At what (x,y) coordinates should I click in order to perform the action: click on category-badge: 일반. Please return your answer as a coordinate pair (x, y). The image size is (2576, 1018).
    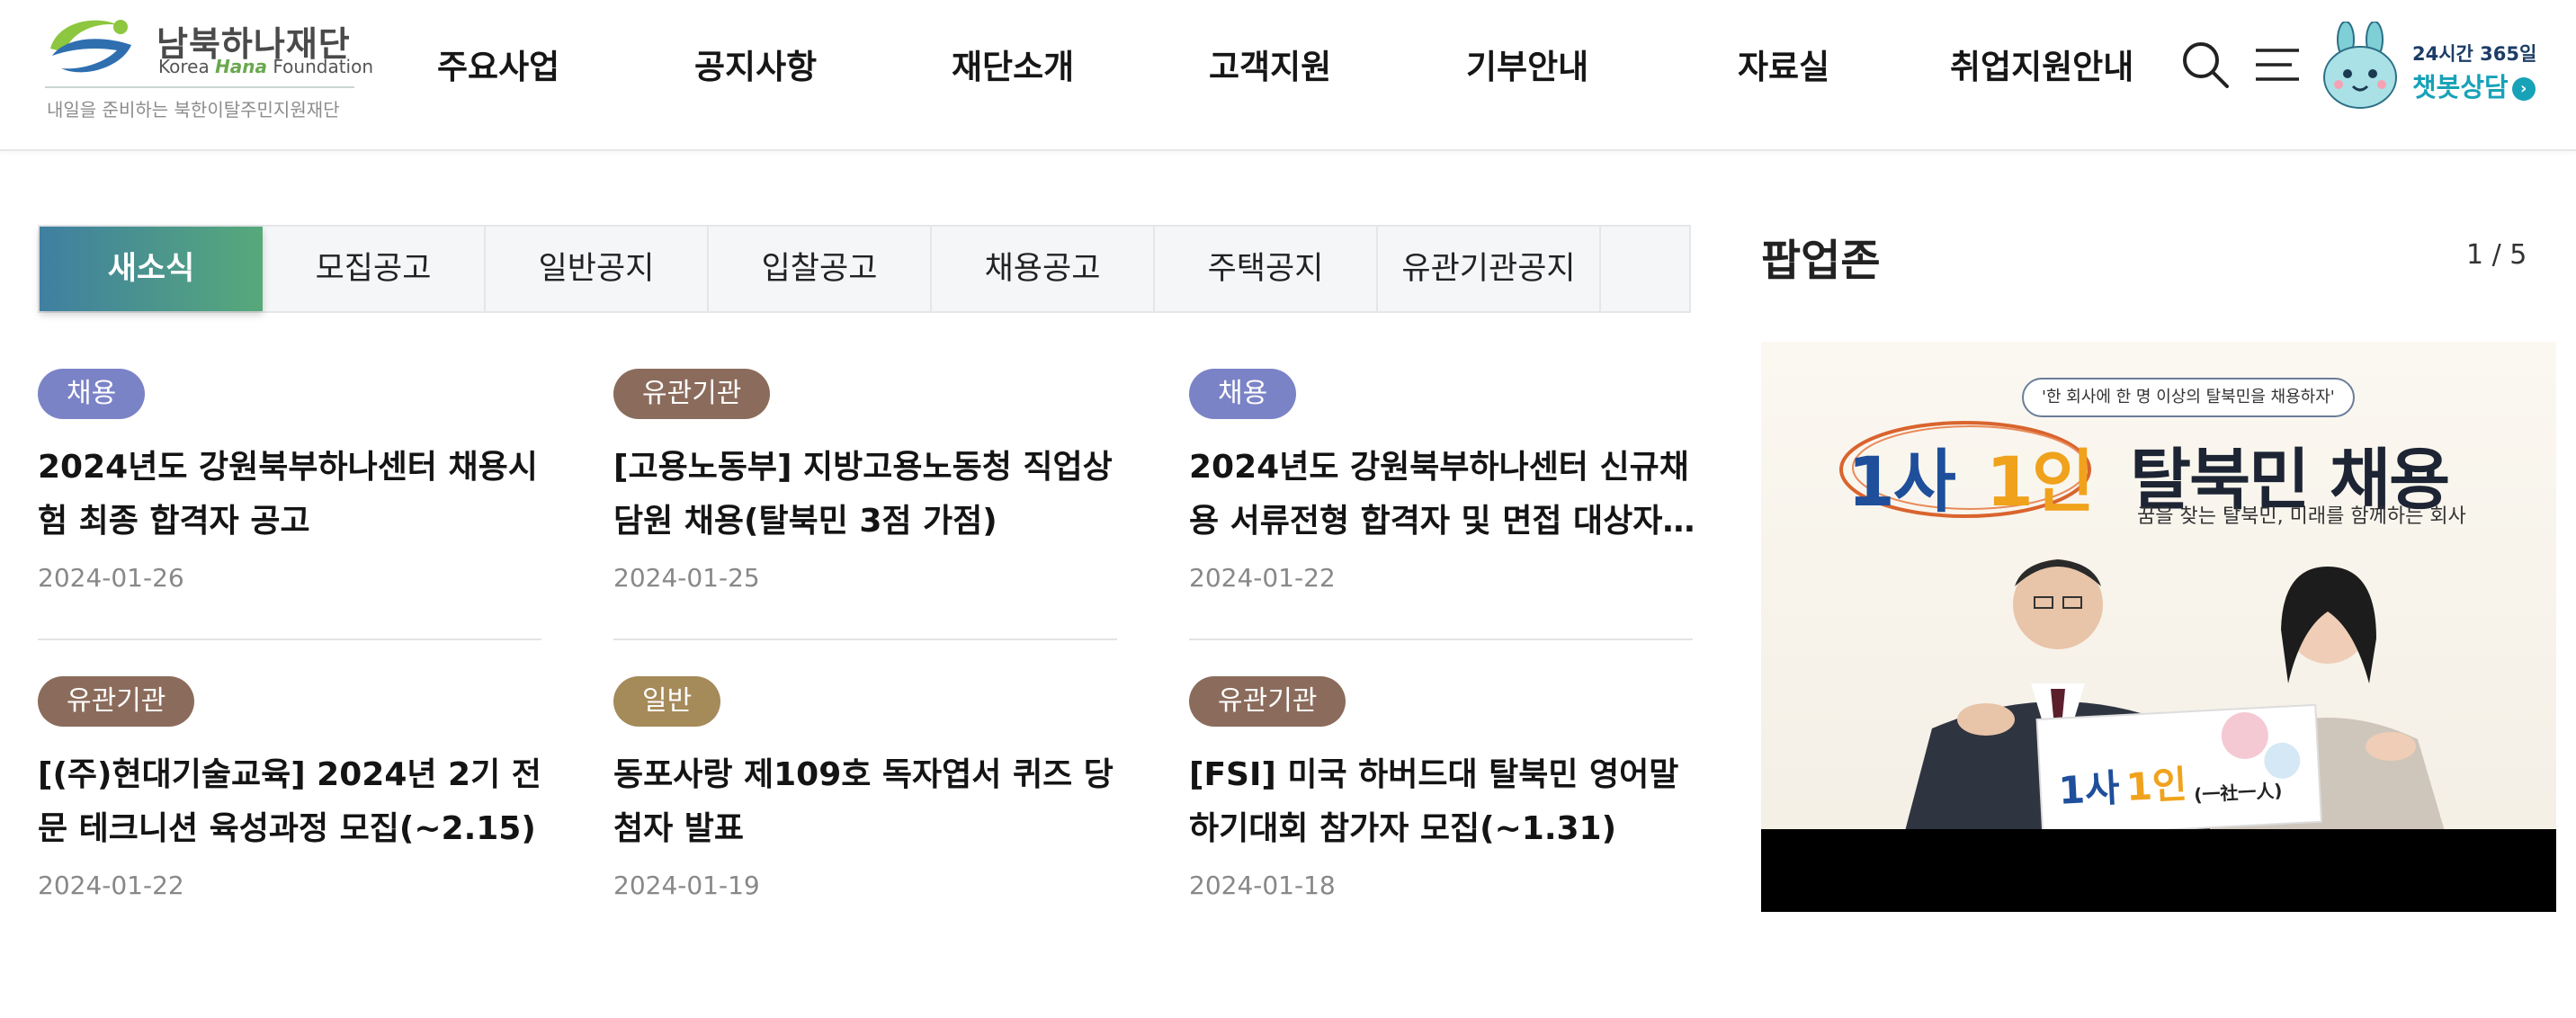
    Looking at the image, I should click on (667, 701).